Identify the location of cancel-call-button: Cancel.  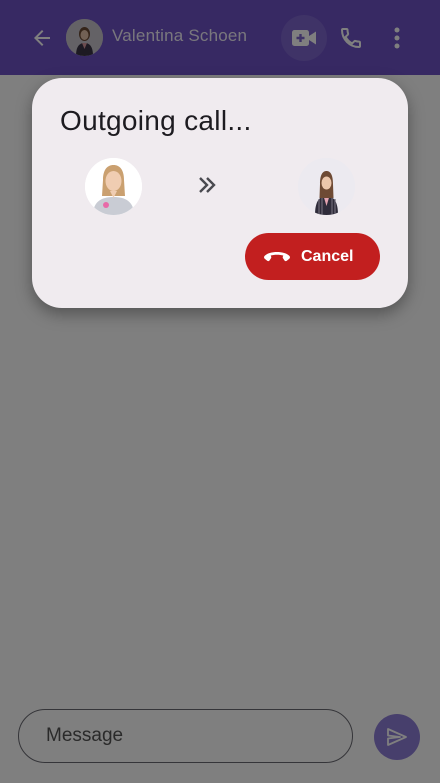
(312, 256).